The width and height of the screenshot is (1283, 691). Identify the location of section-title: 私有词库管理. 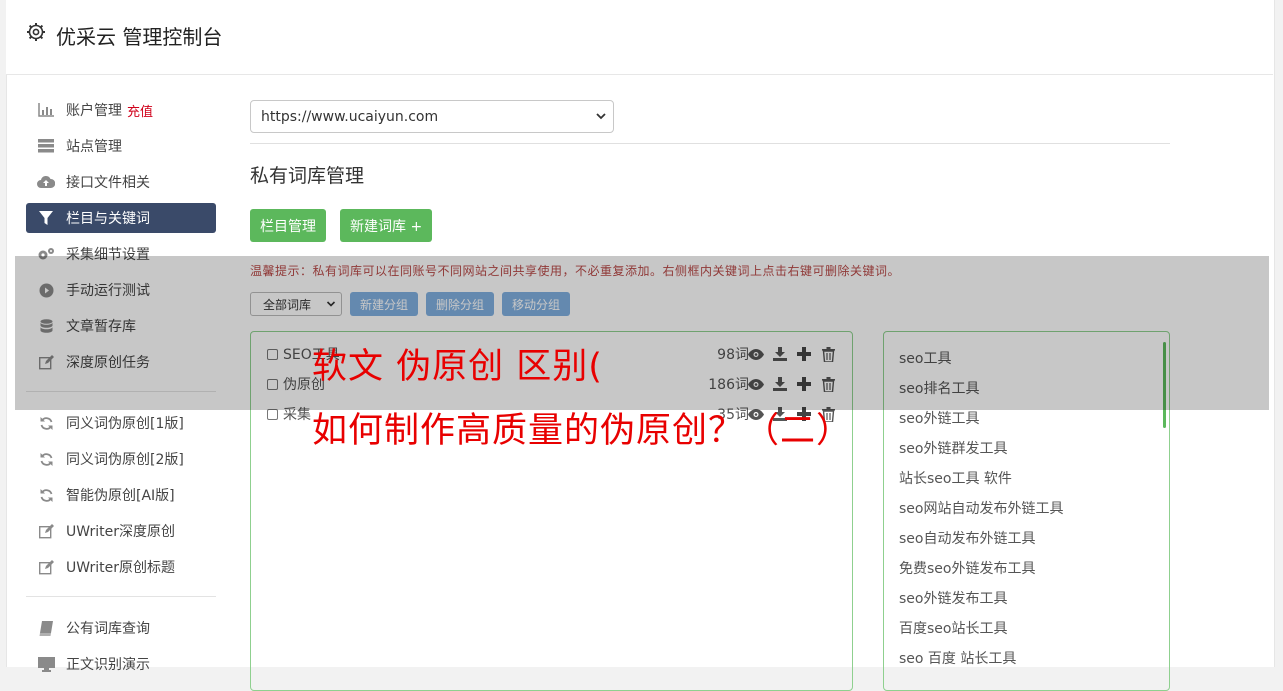
(307, 176).